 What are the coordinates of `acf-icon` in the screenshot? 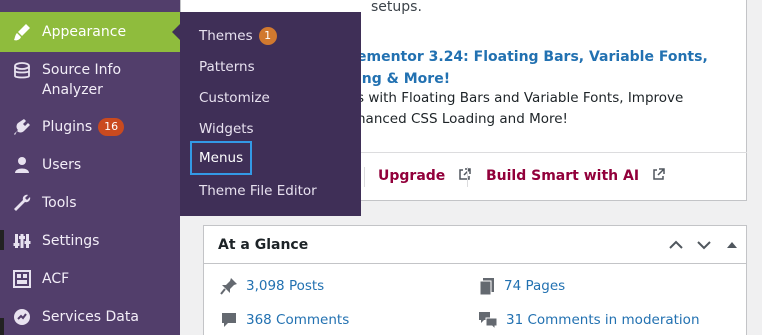 It's located at (22, 279).